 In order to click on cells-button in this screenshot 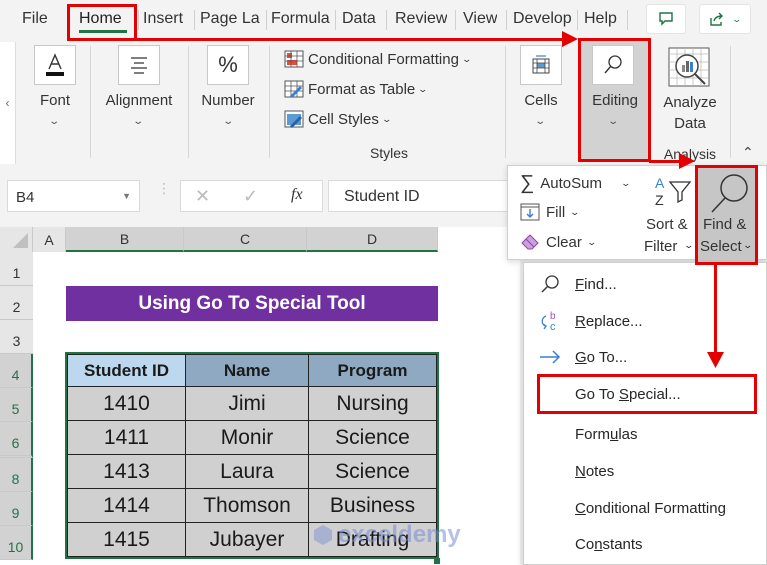, I will do `click(541, 65)`.